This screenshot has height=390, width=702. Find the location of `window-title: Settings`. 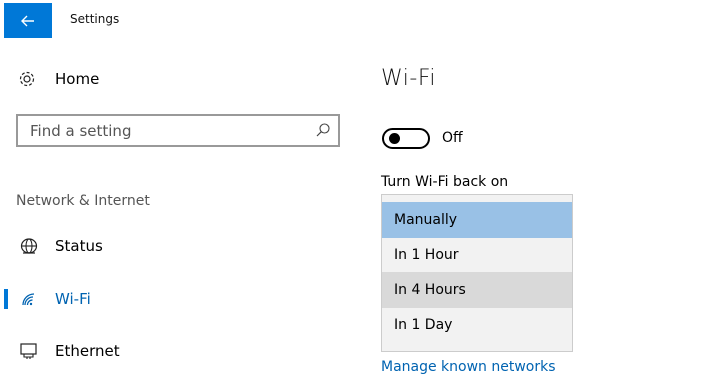

window-title: Settings is located at coordinates (95, 19).